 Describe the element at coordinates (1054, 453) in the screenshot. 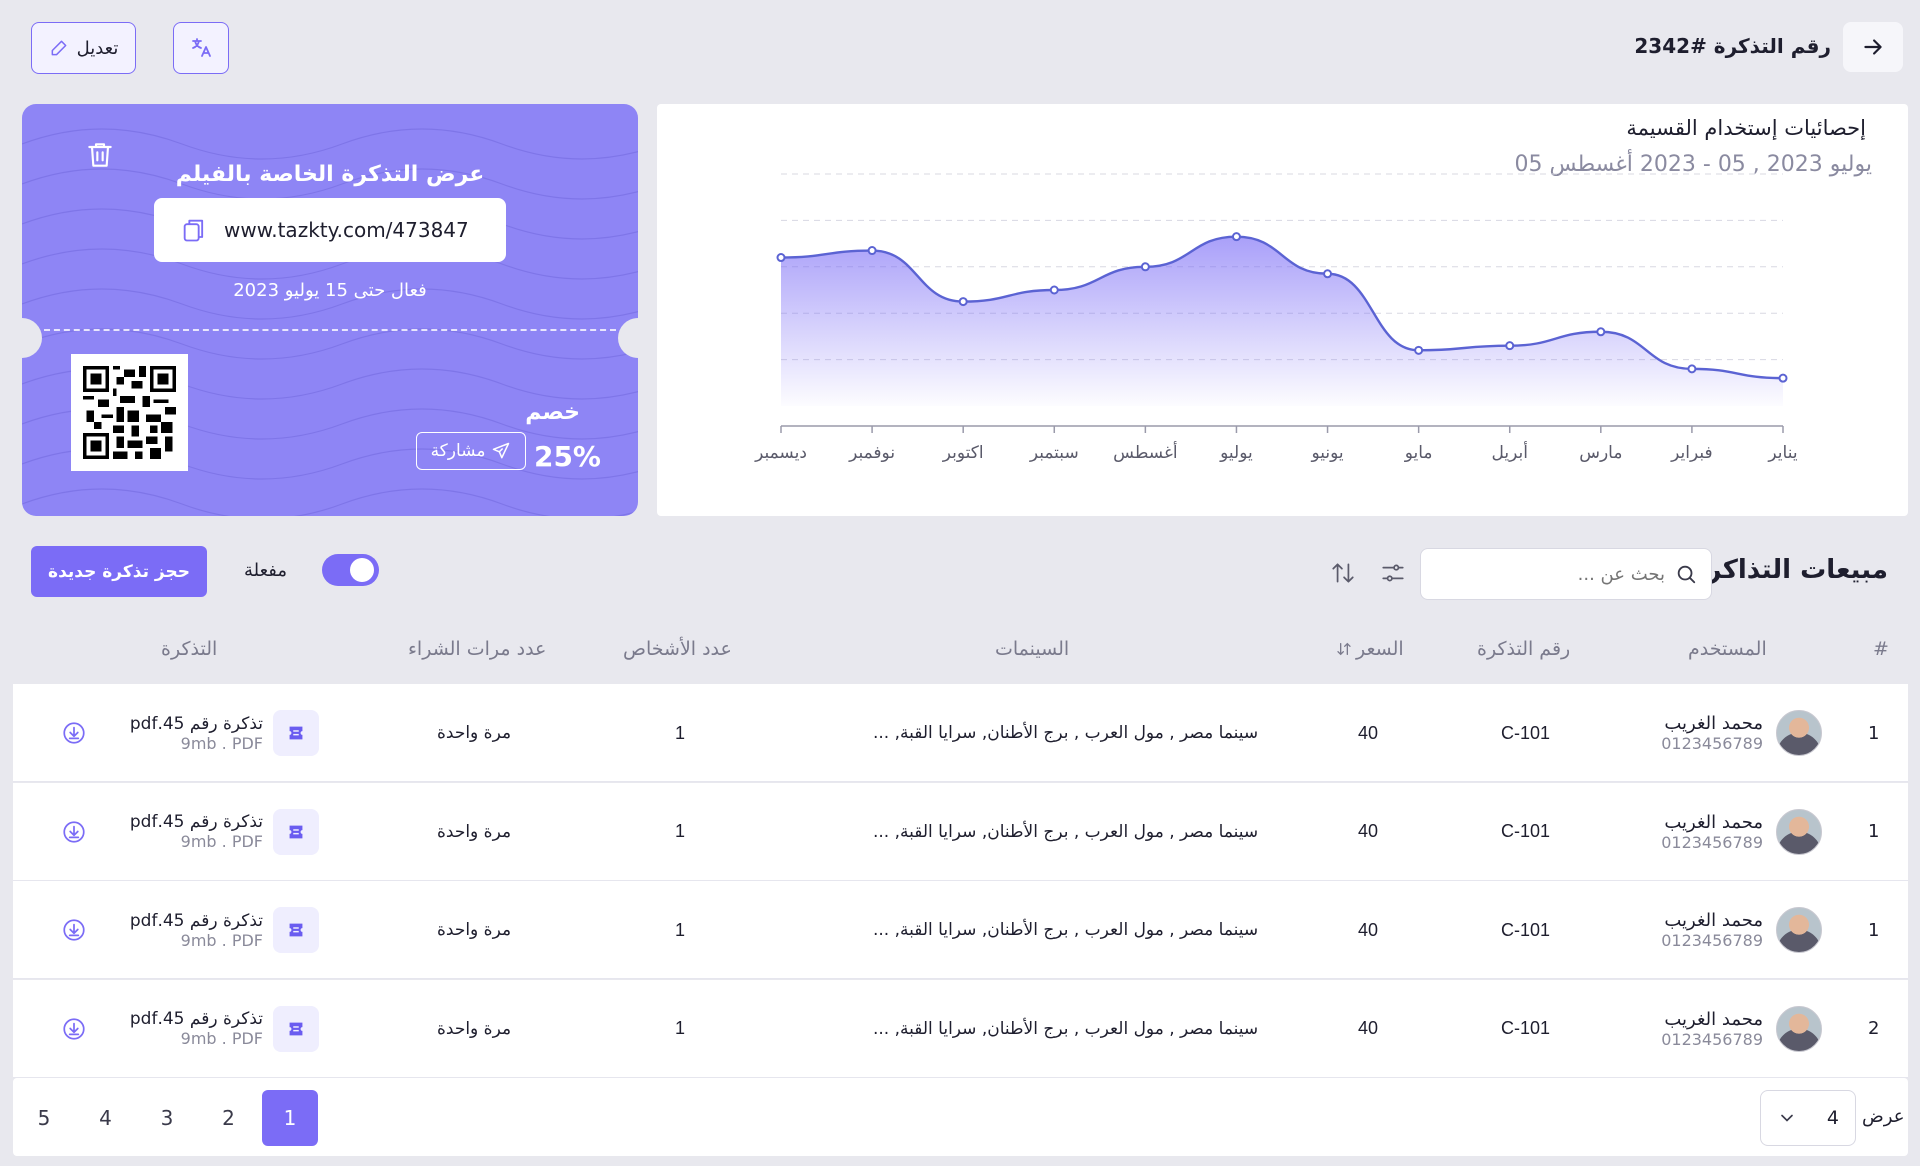

I see `x-tick-label: سبتمبر` at that location.